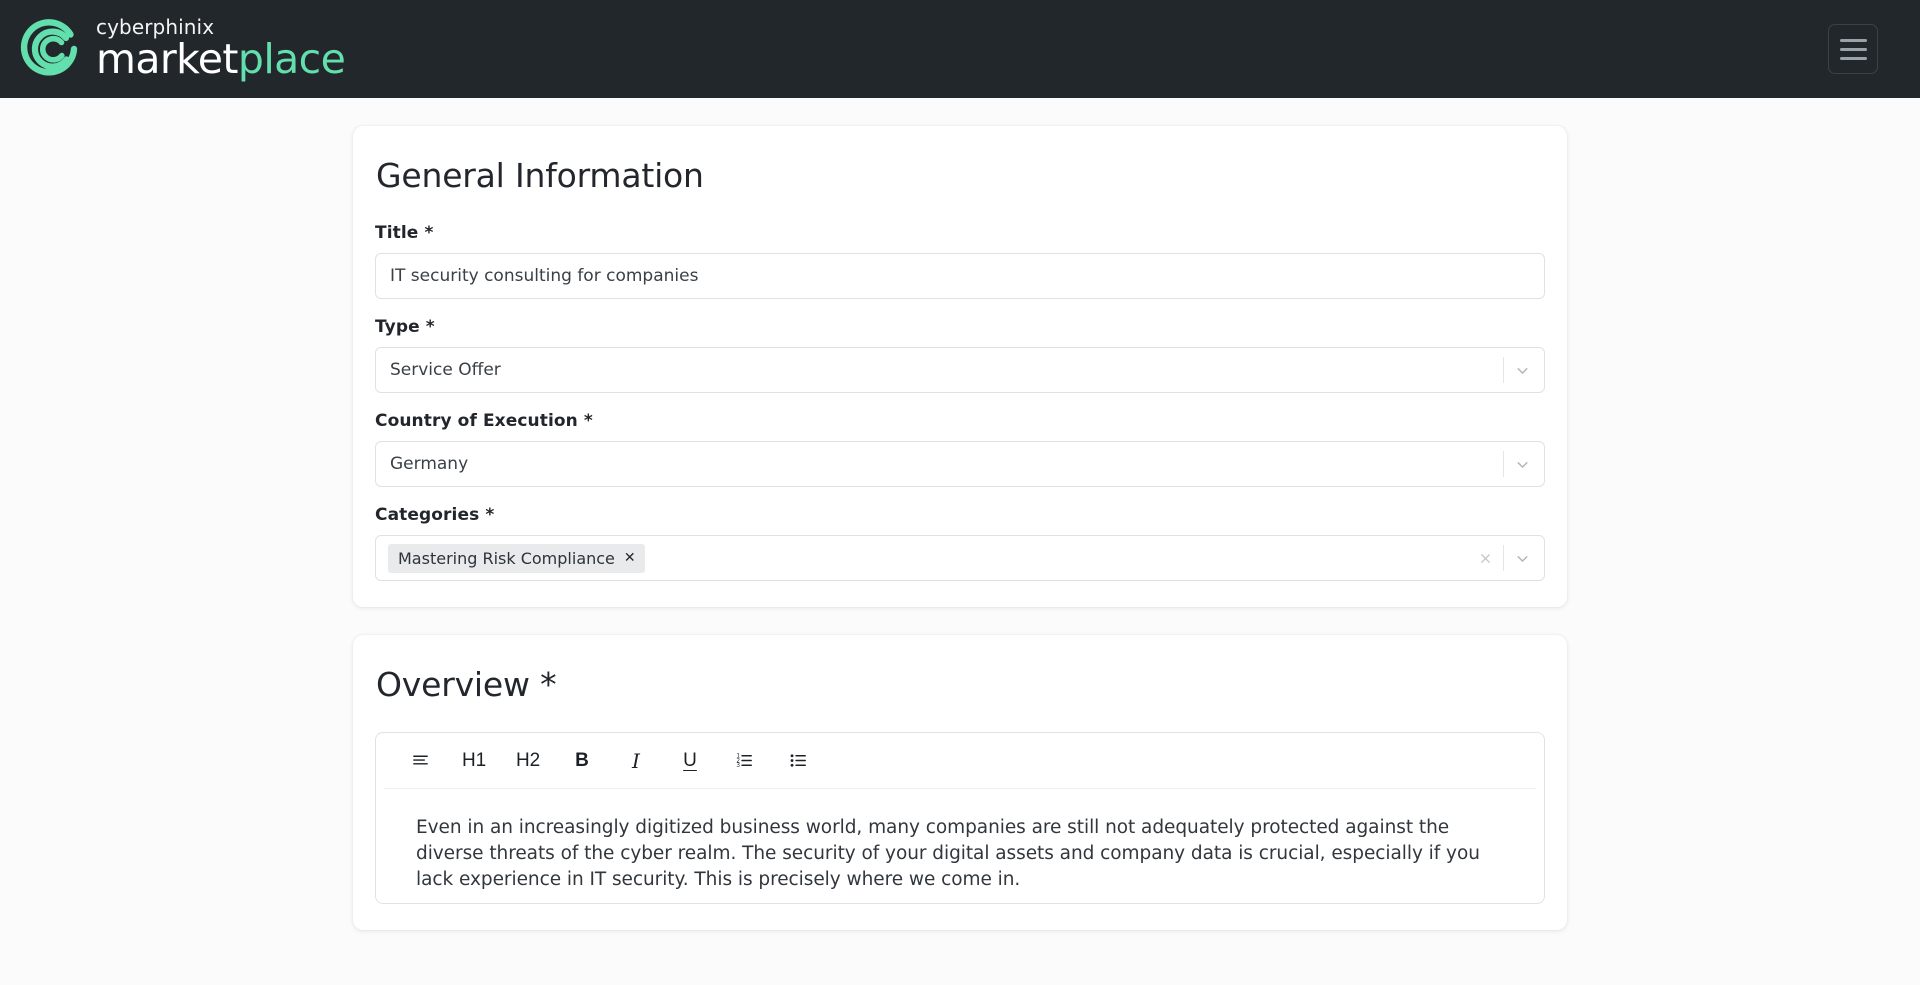 This screenshot has height=985, width=1920. Describe the element at coordinates (445, 370) in the screenshot. I see `type-select-value: Service Offer` at that location.